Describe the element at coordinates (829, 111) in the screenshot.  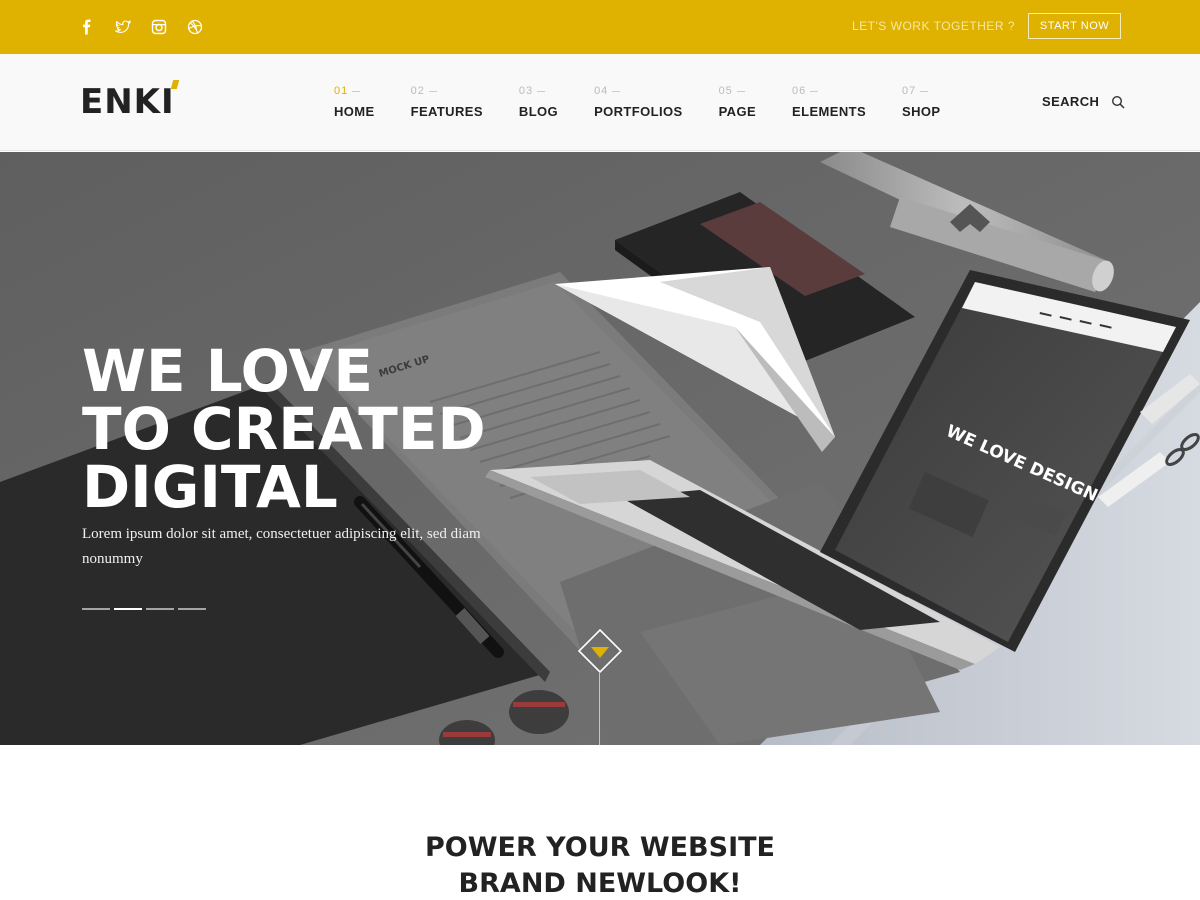
I see `nav-label: ELEMENTS` at that location.